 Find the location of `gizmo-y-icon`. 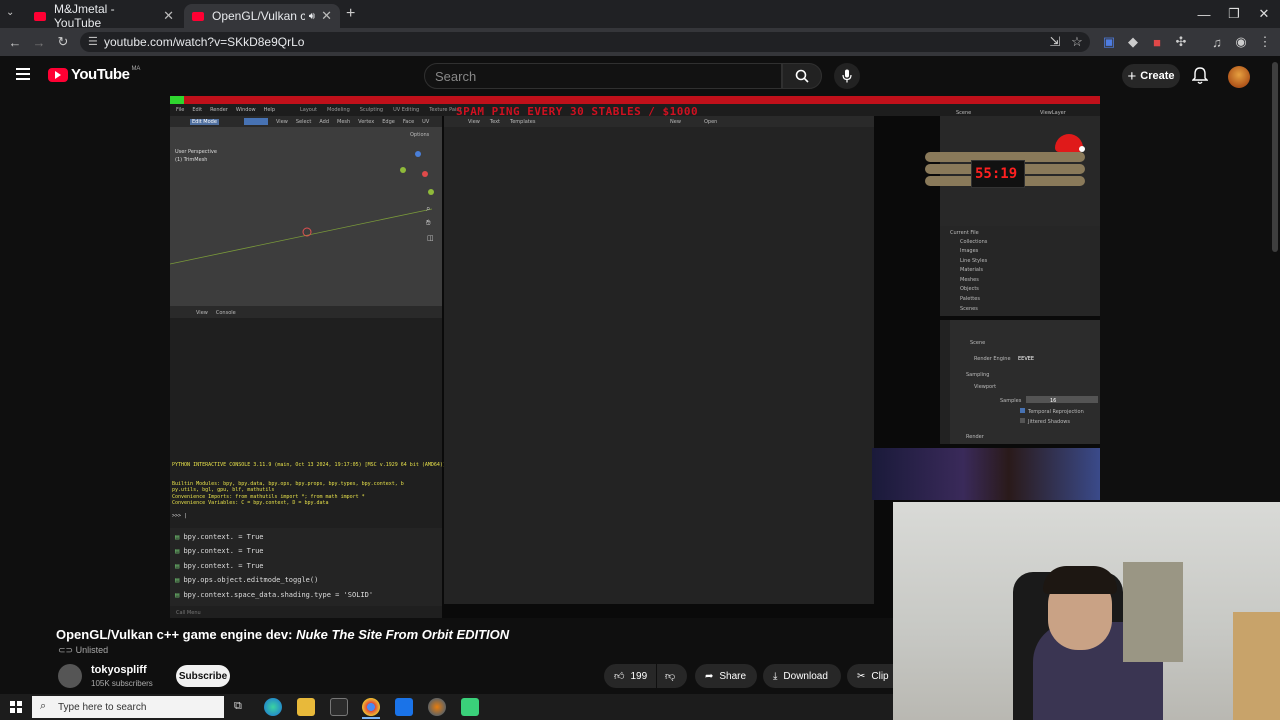

gizmo-y-icon is located at coordinates (403, 170).